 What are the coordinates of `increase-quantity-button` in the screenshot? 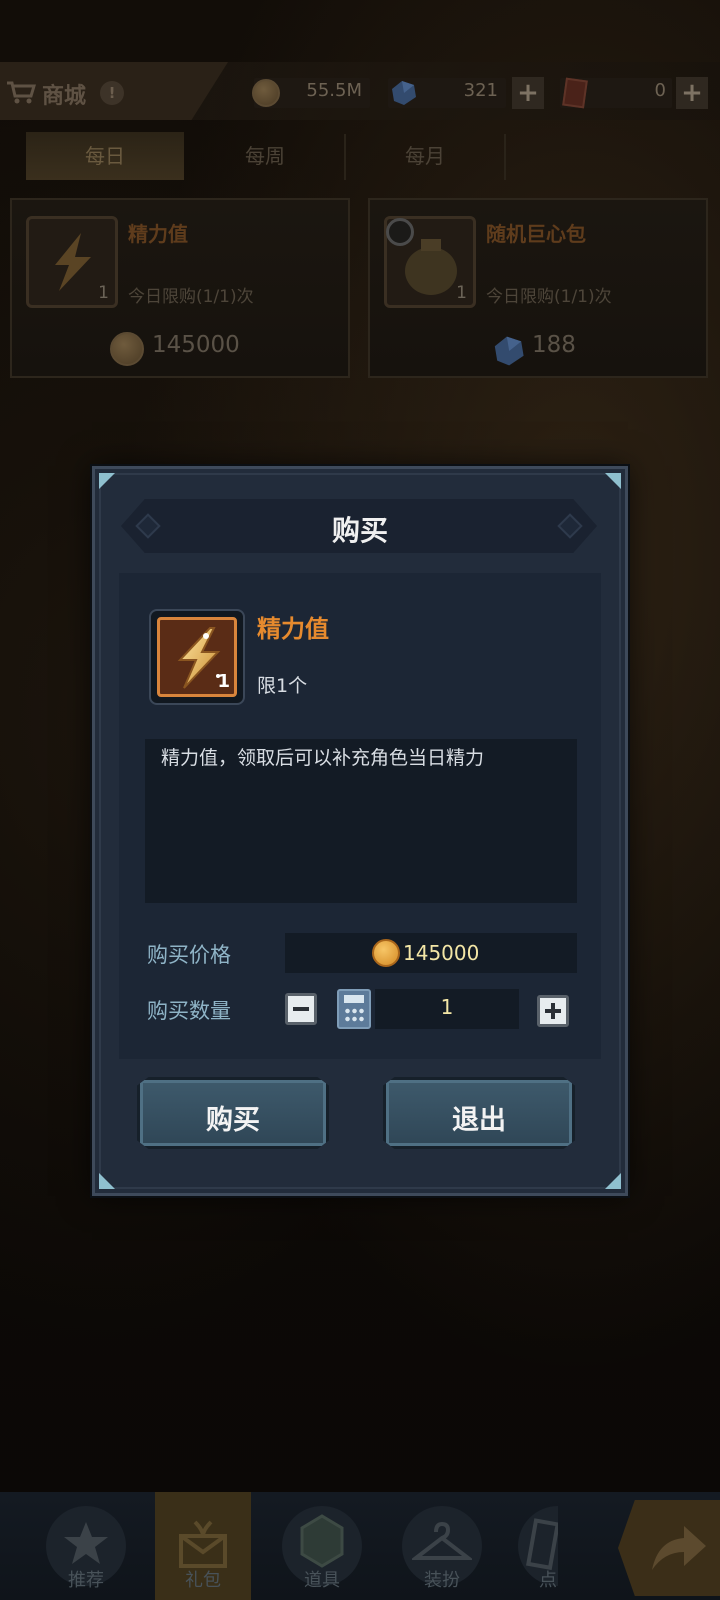 It's located at (553, 1011).